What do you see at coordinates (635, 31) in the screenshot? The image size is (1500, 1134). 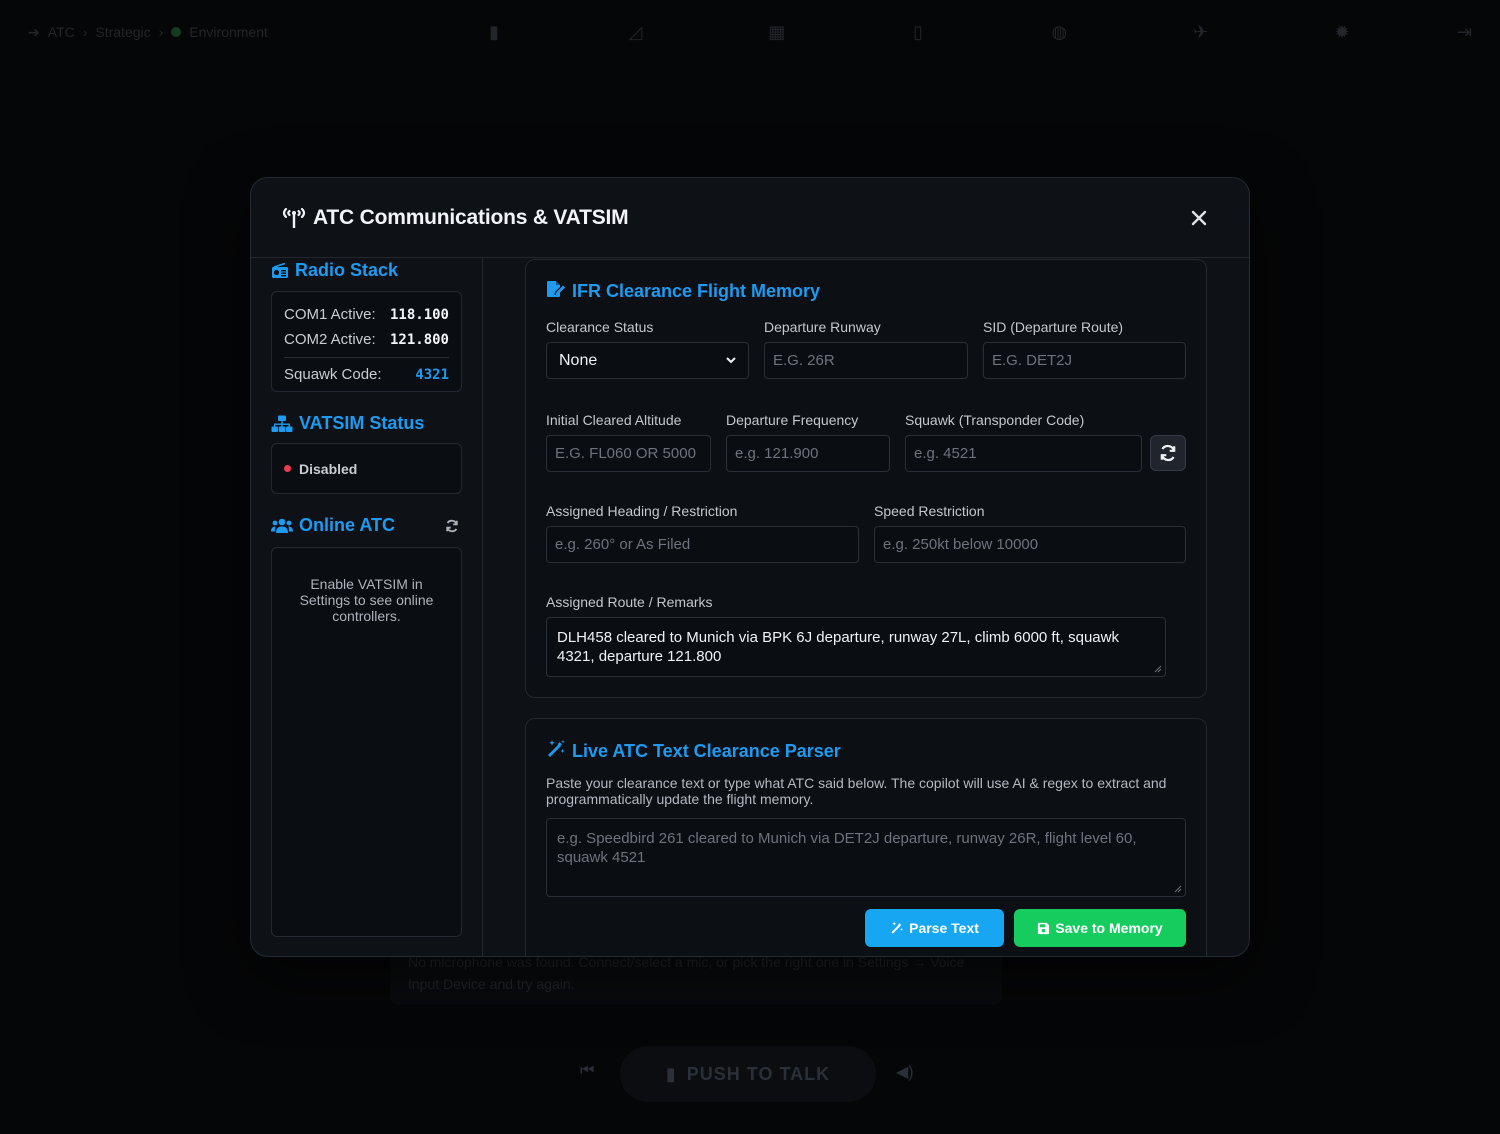 I see `chart-icon: ◿` at bounding box center [635, 31].